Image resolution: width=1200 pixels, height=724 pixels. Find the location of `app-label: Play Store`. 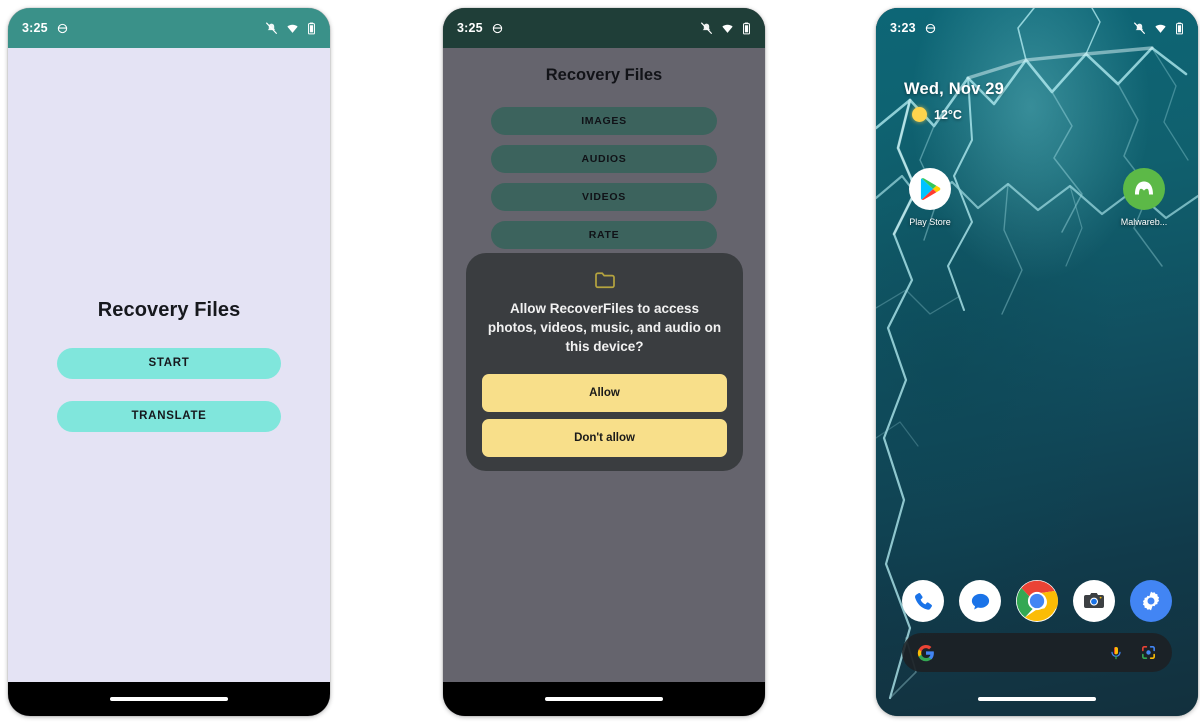

app-label: Play Store is located at coordinates (930, 222).